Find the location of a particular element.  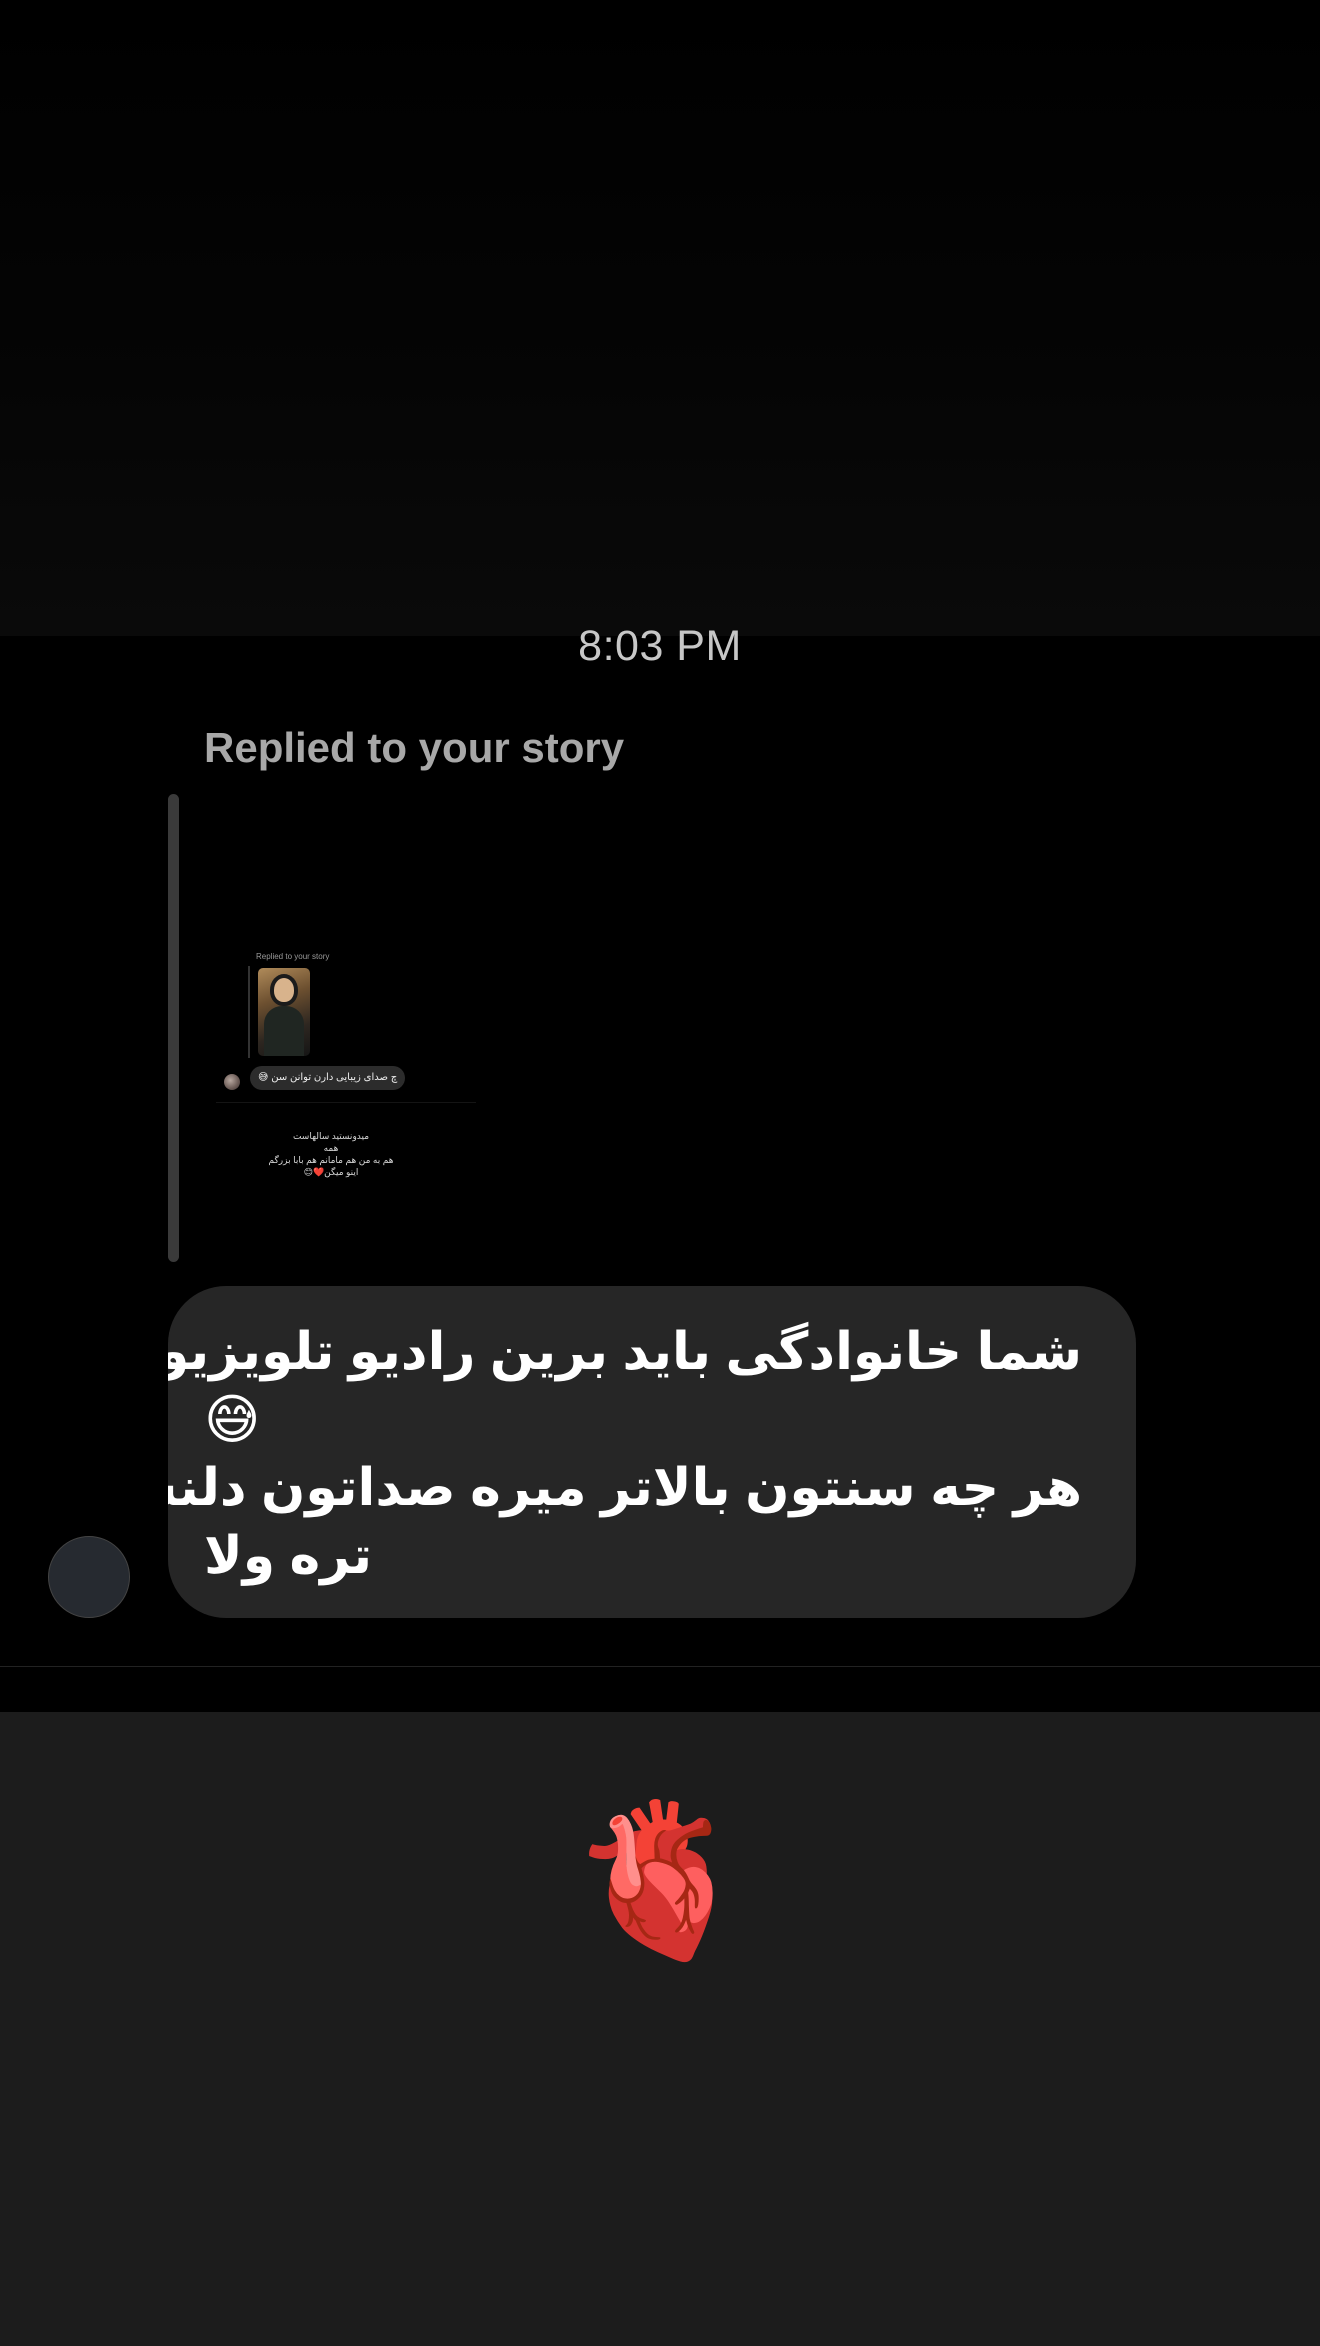

message-timestamp: 8:03 PM is located at coordinates (660, 646).